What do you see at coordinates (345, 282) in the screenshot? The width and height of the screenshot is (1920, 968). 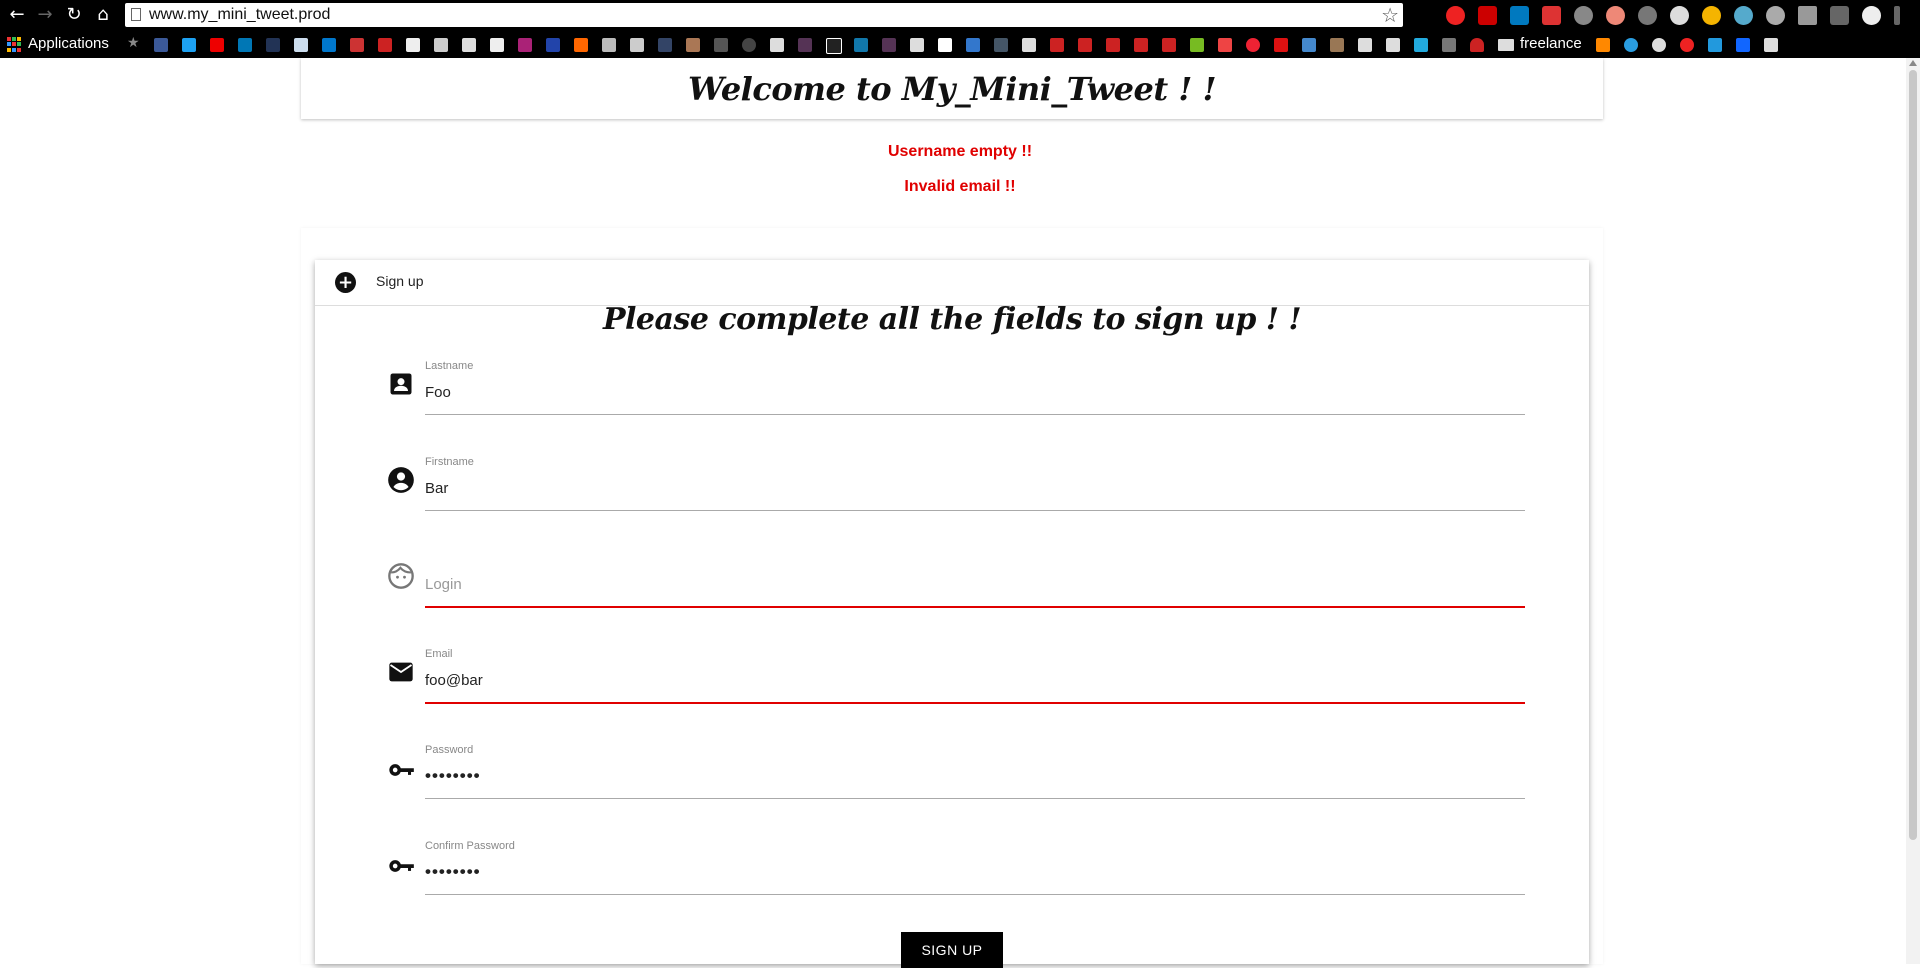 I see `add-circle-icon: +` at bounding box center [345, 282].